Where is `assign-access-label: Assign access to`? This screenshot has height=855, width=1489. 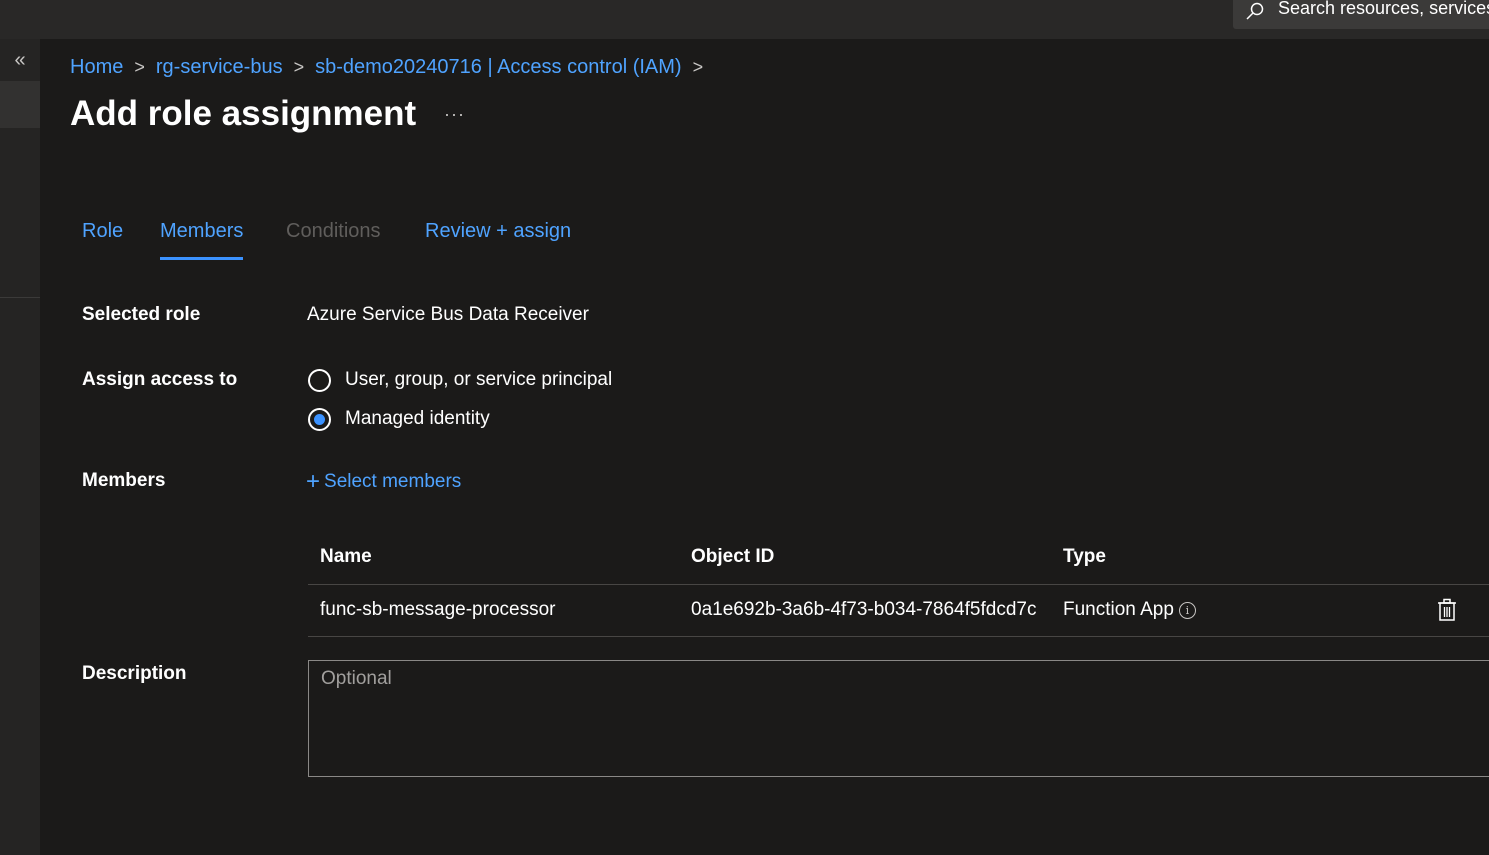 assign-access-label: Assign access to is located at coordinates (160, 379).